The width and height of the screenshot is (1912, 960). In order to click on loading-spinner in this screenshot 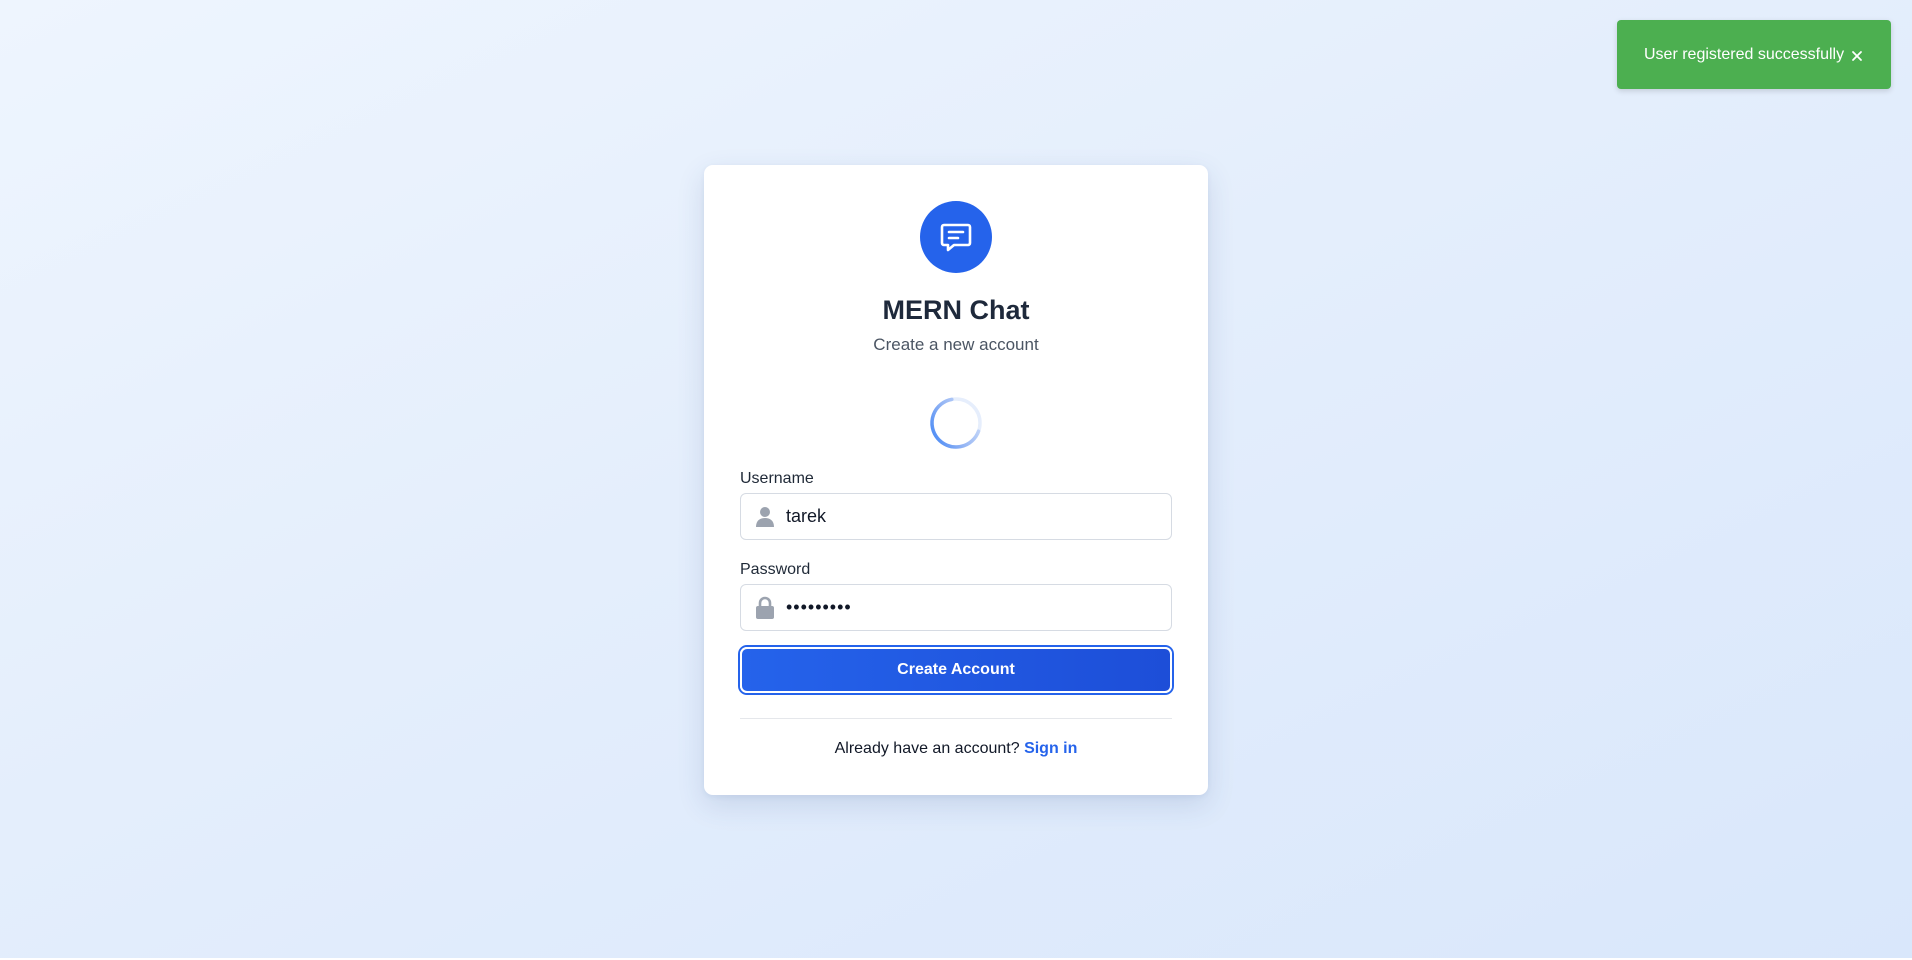, I will do `click(956, 423)`.